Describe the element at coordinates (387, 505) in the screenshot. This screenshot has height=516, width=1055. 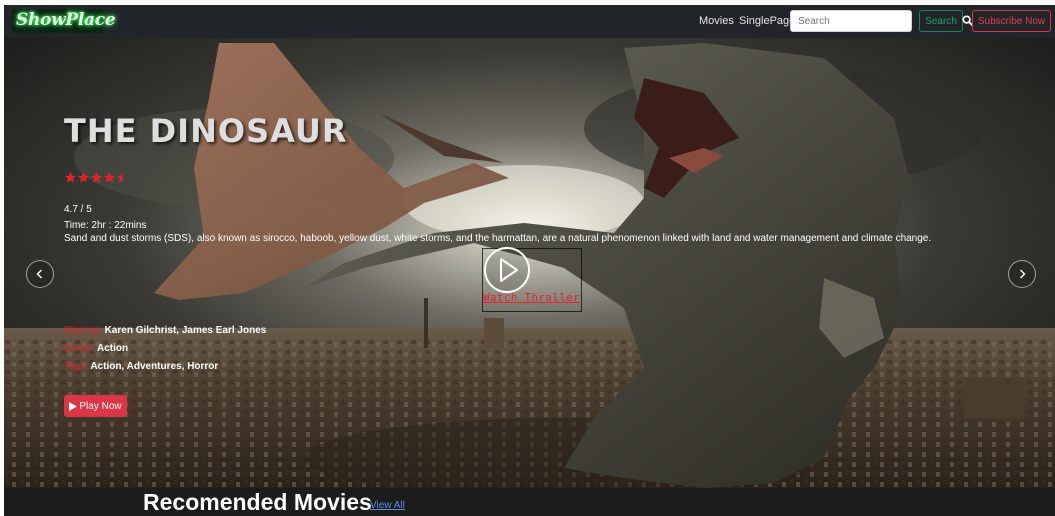
I see `view-all-link: View All` at that location.